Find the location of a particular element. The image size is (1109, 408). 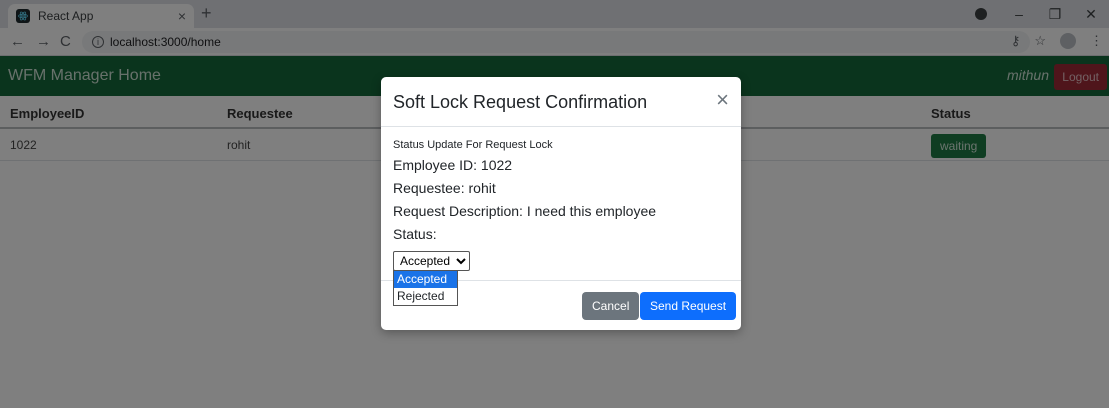

status-dropdown-list: Accepted Rejected is located at coordinates (425, 288).